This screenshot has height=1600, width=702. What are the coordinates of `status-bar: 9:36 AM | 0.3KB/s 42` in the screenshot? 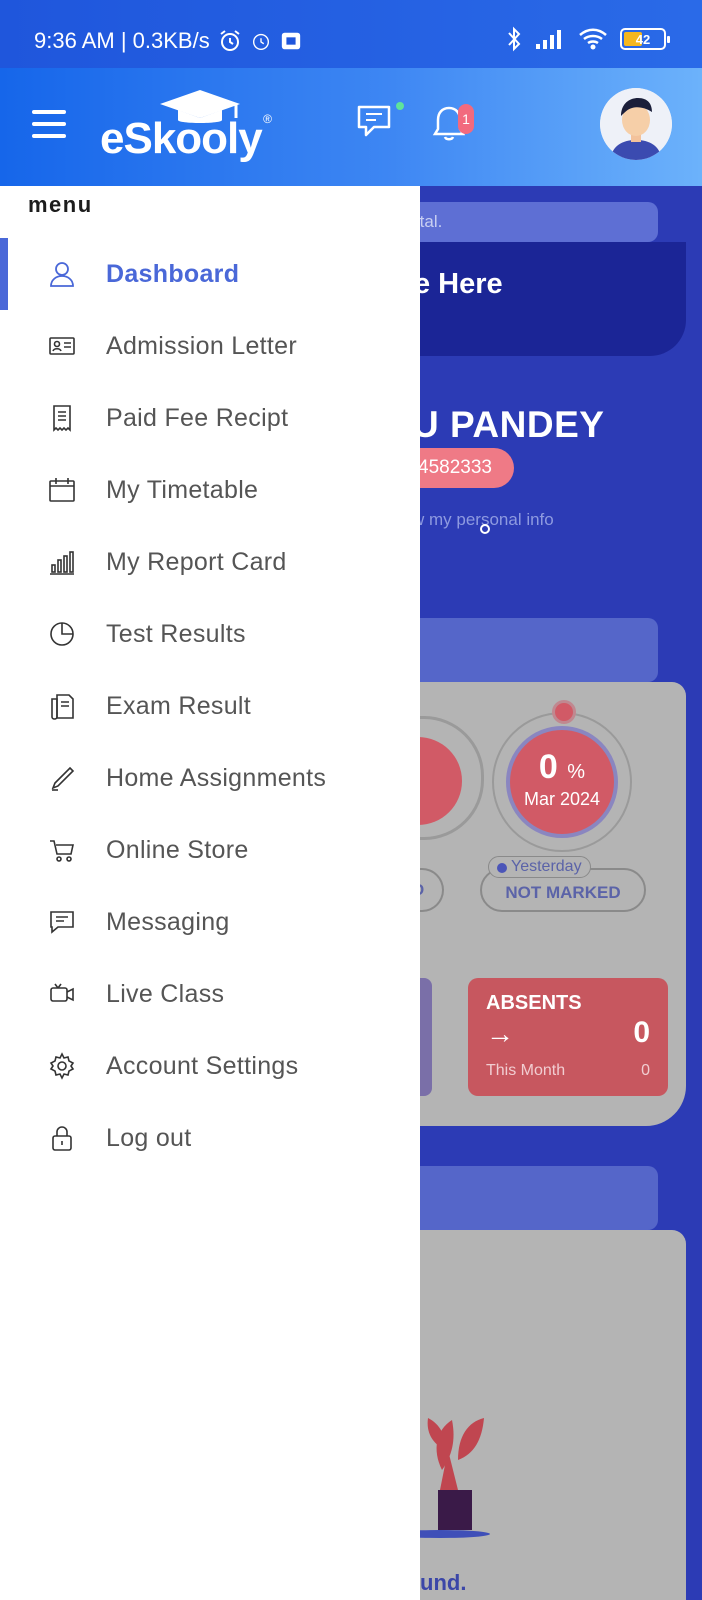 It's located at (351, 34).